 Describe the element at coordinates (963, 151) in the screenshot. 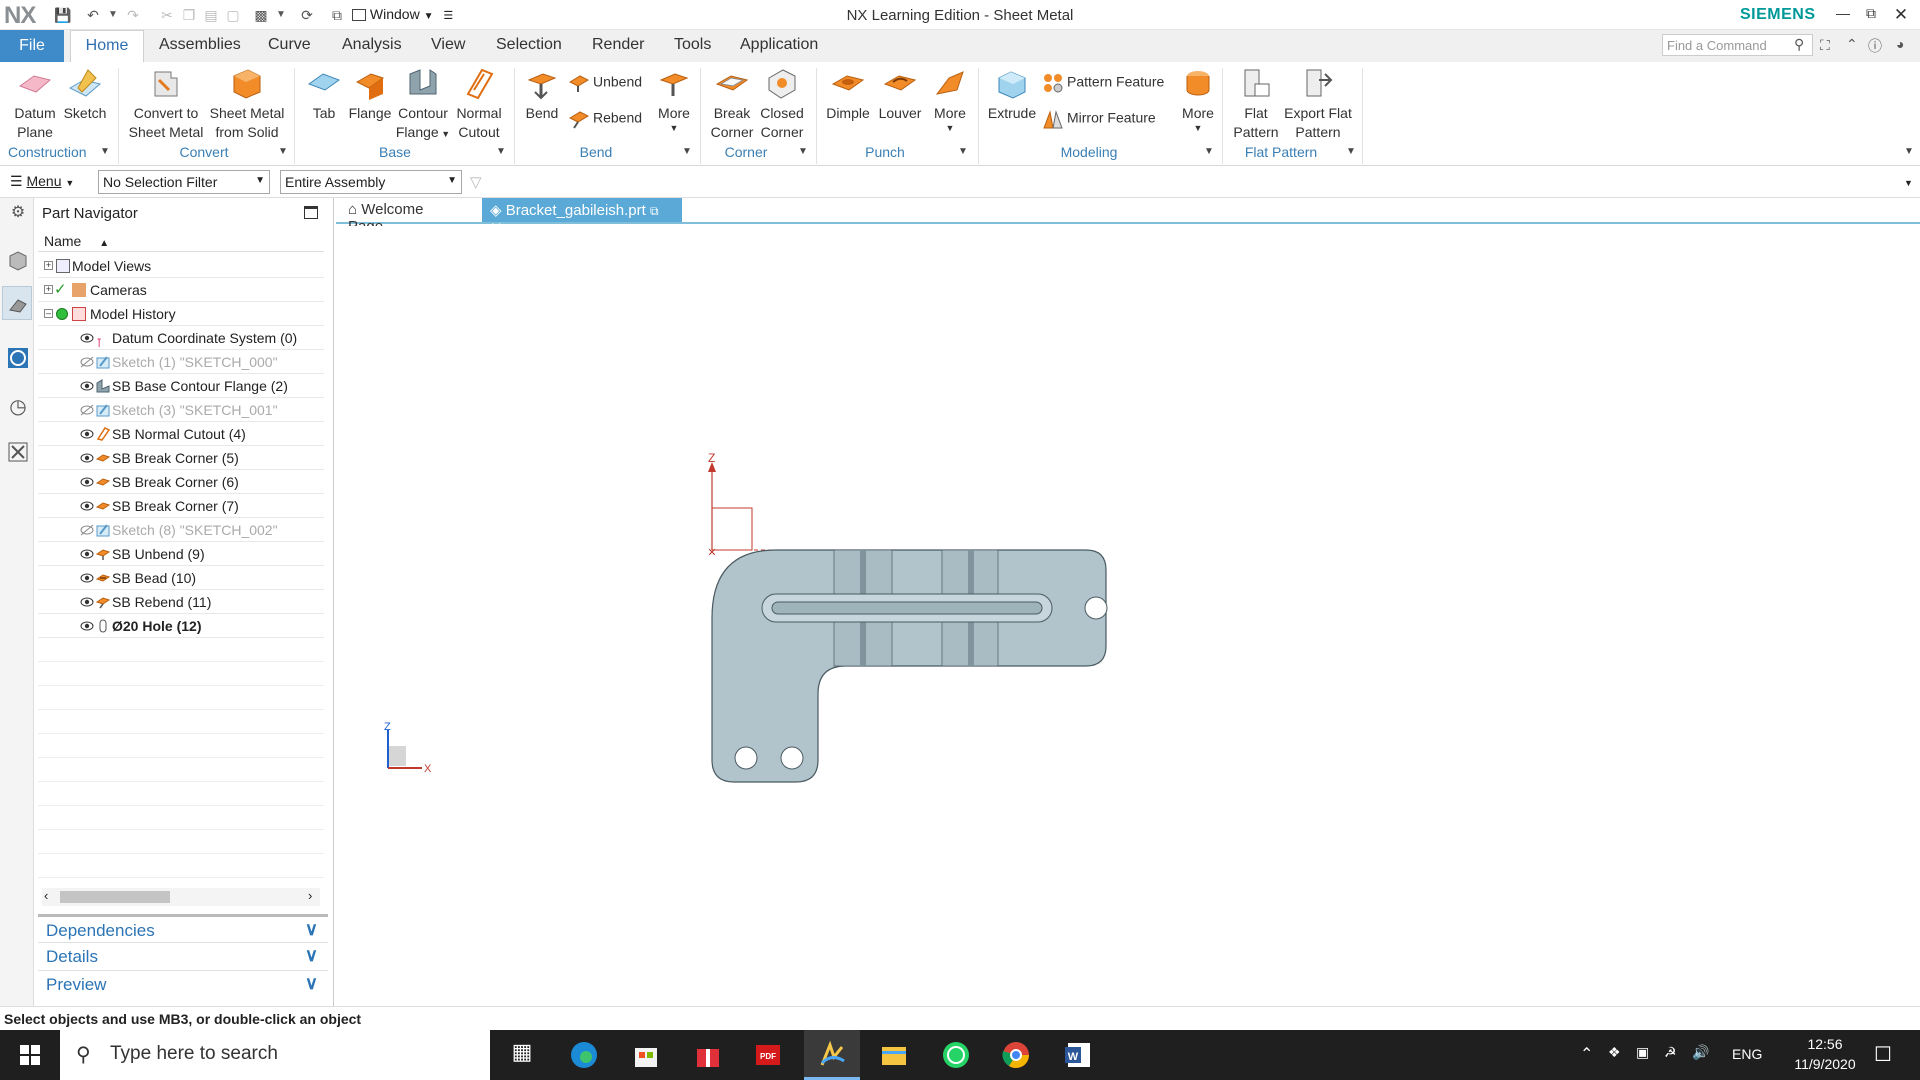

I see `punch-group-more-icon: ▼` at that location.